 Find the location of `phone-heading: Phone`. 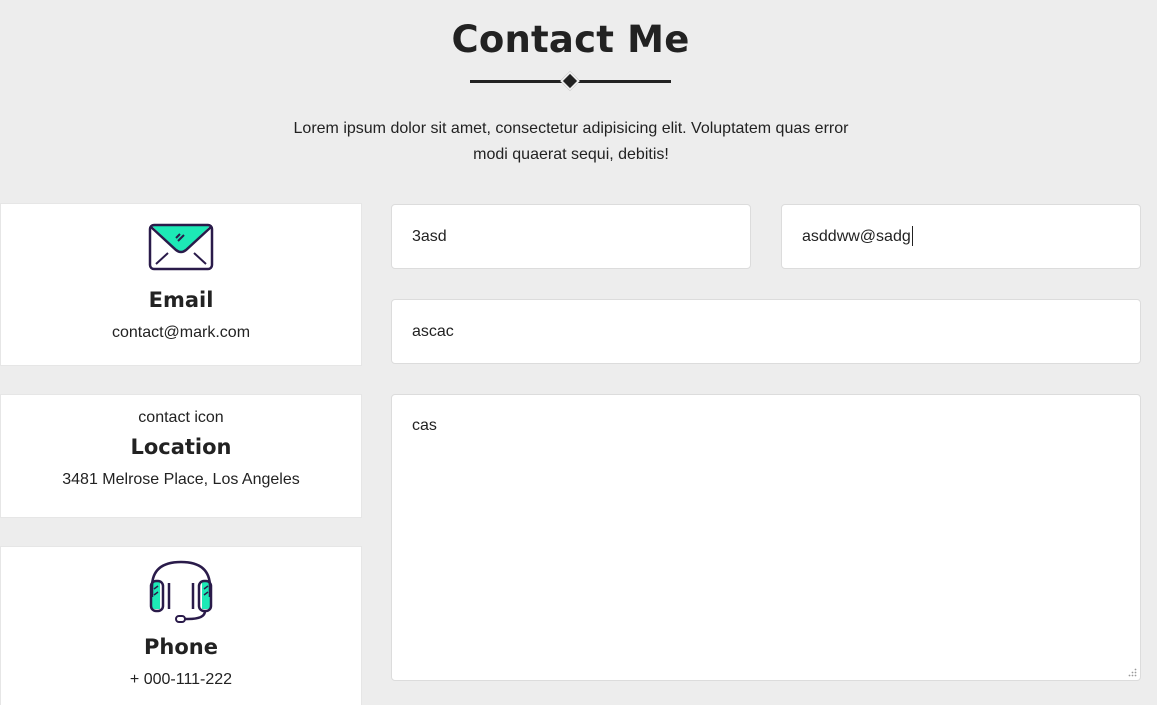

phone-heading: Phone is located at coordinates (181, 647).